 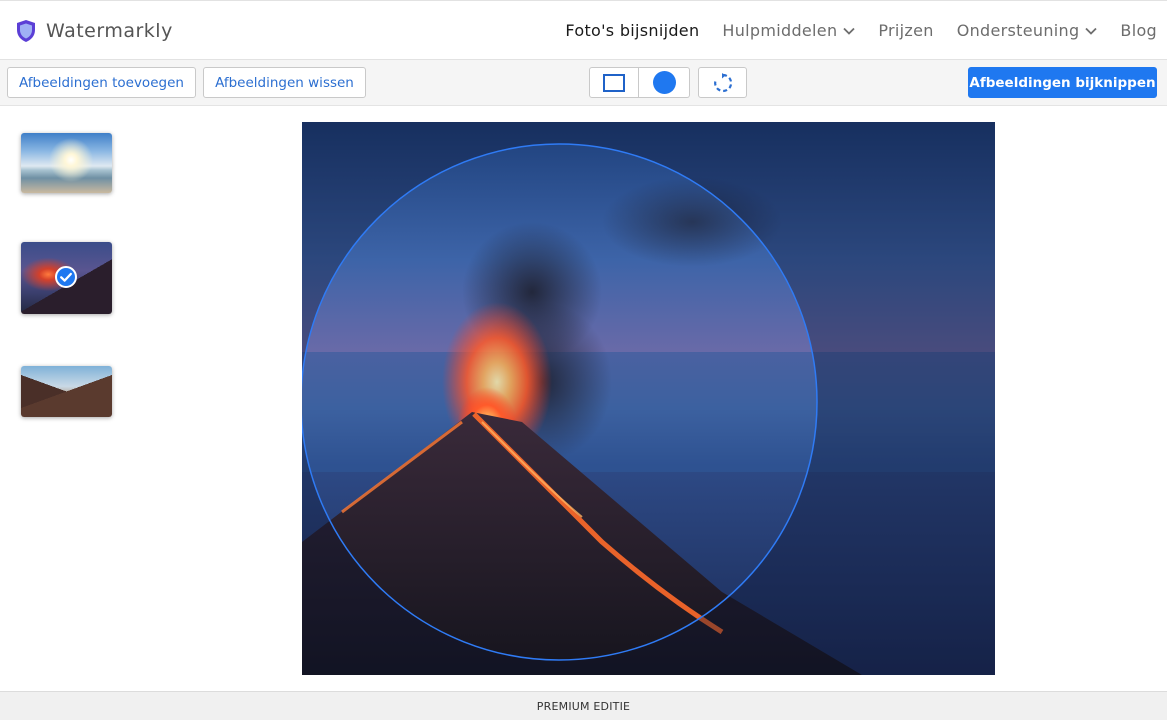 What do you see at coordinates (780, 30) in the screenshot?
I see `nav-item-tools-label: Hulpmiddelen` at bounding box center [780, 30].